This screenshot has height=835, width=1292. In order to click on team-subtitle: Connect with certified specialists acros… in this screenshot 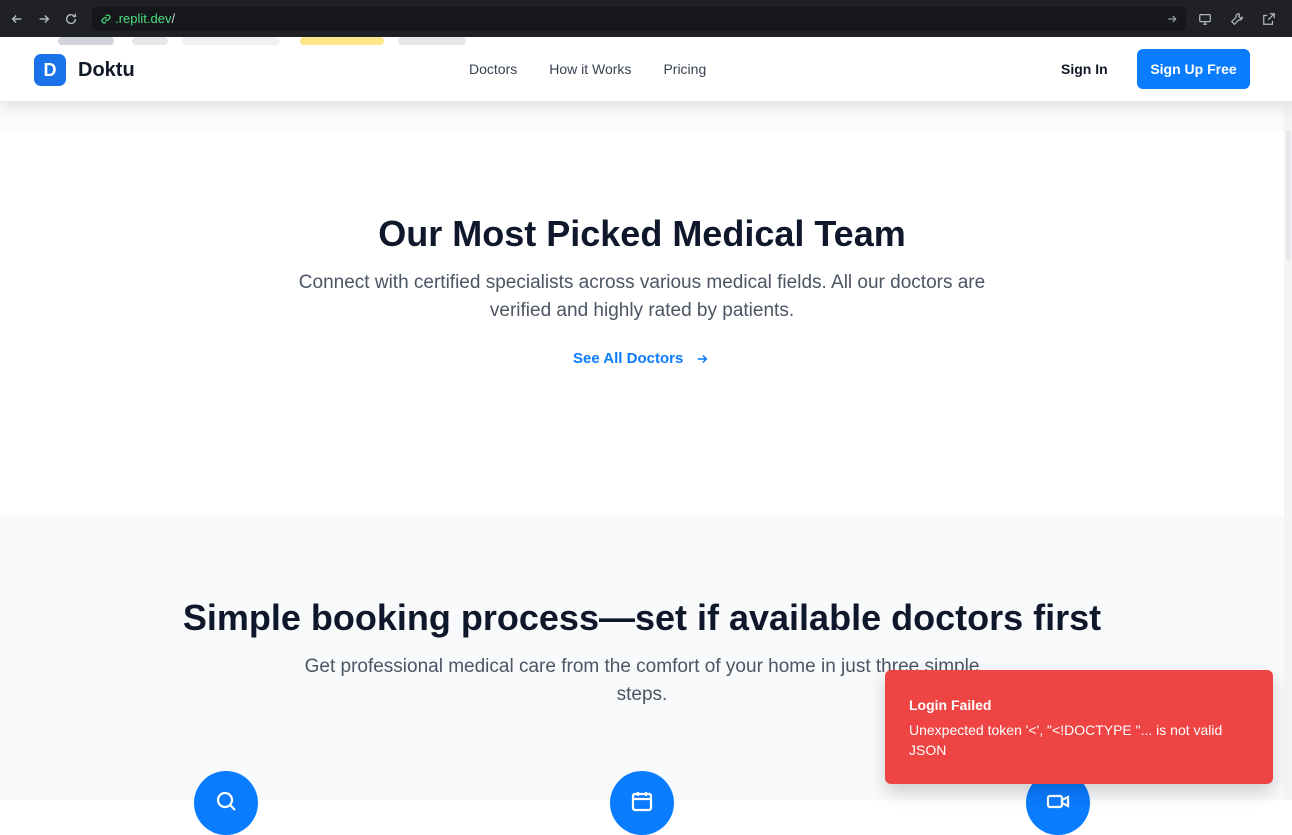, I will do `click(642, 296)`.